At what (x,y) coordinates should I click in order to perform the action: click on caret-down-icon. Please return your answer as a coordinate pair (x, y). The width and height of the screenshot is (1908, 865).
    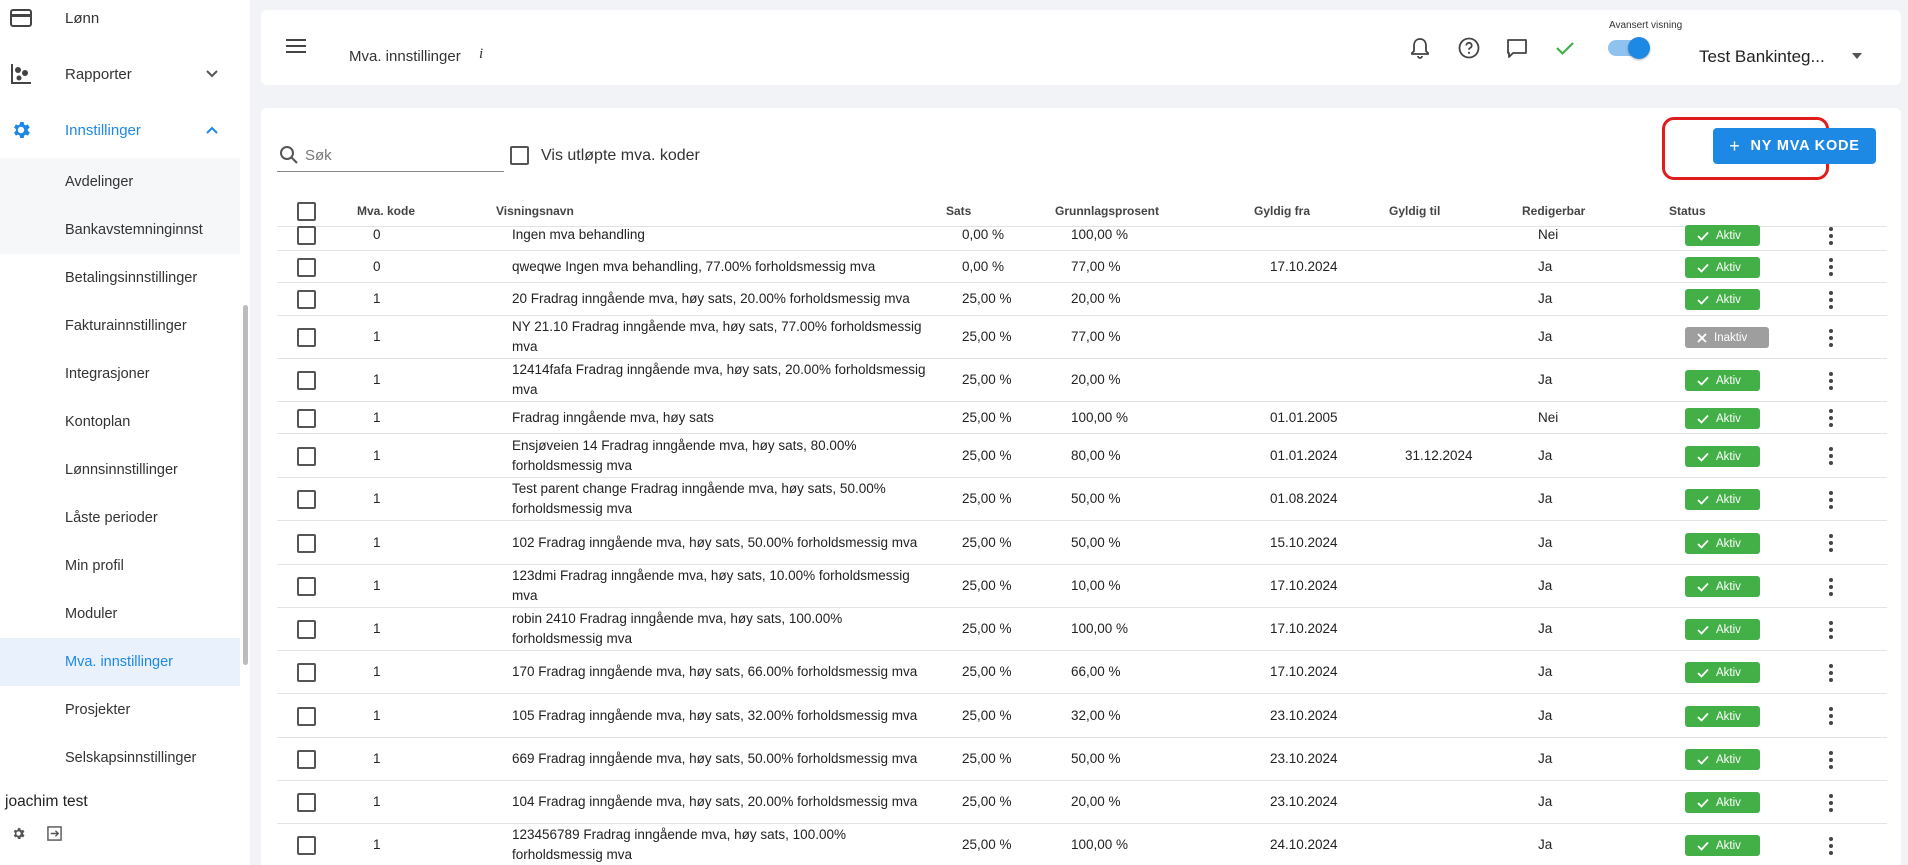
    Looking at the image, I should click on (1857, 56).